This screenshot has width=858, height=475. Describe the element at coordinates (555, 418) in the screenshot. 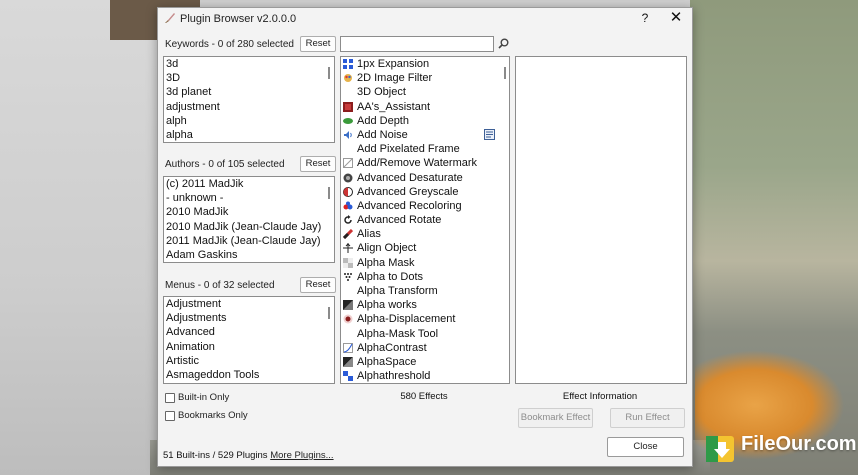

I see `bookmark-effect-button: Bookmark Effect` at that location.